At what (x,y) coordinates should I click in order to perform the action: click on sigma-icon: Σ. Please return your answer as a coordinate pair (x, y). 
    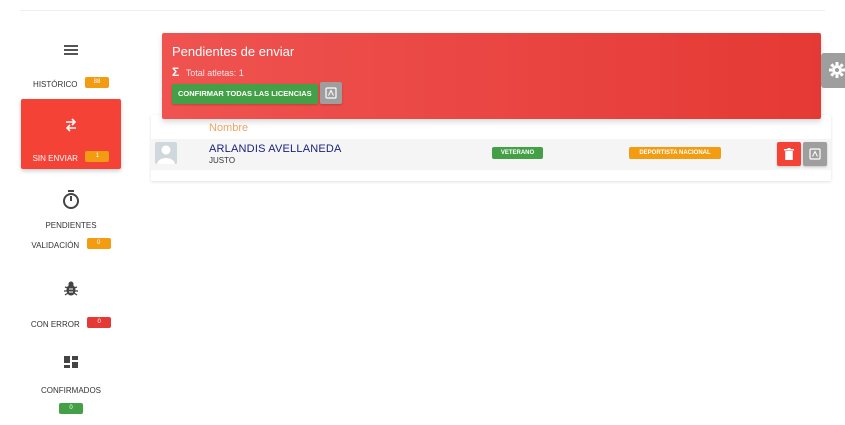
    Looking at the image, I should click on (176, 72).